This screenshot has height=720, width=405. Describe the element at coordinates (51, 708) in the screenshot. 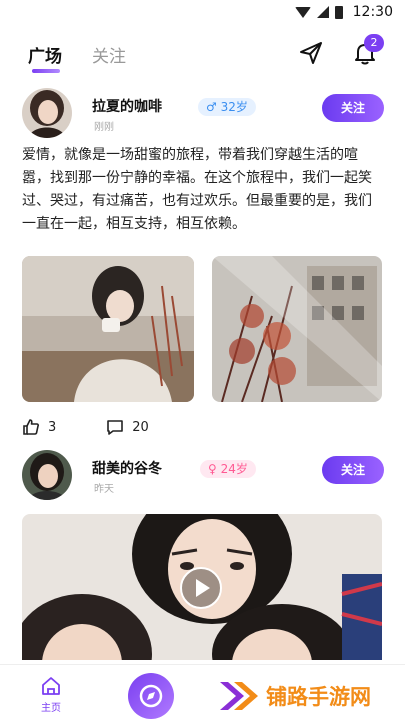

I see `nav-home-label: 主页` at that location.